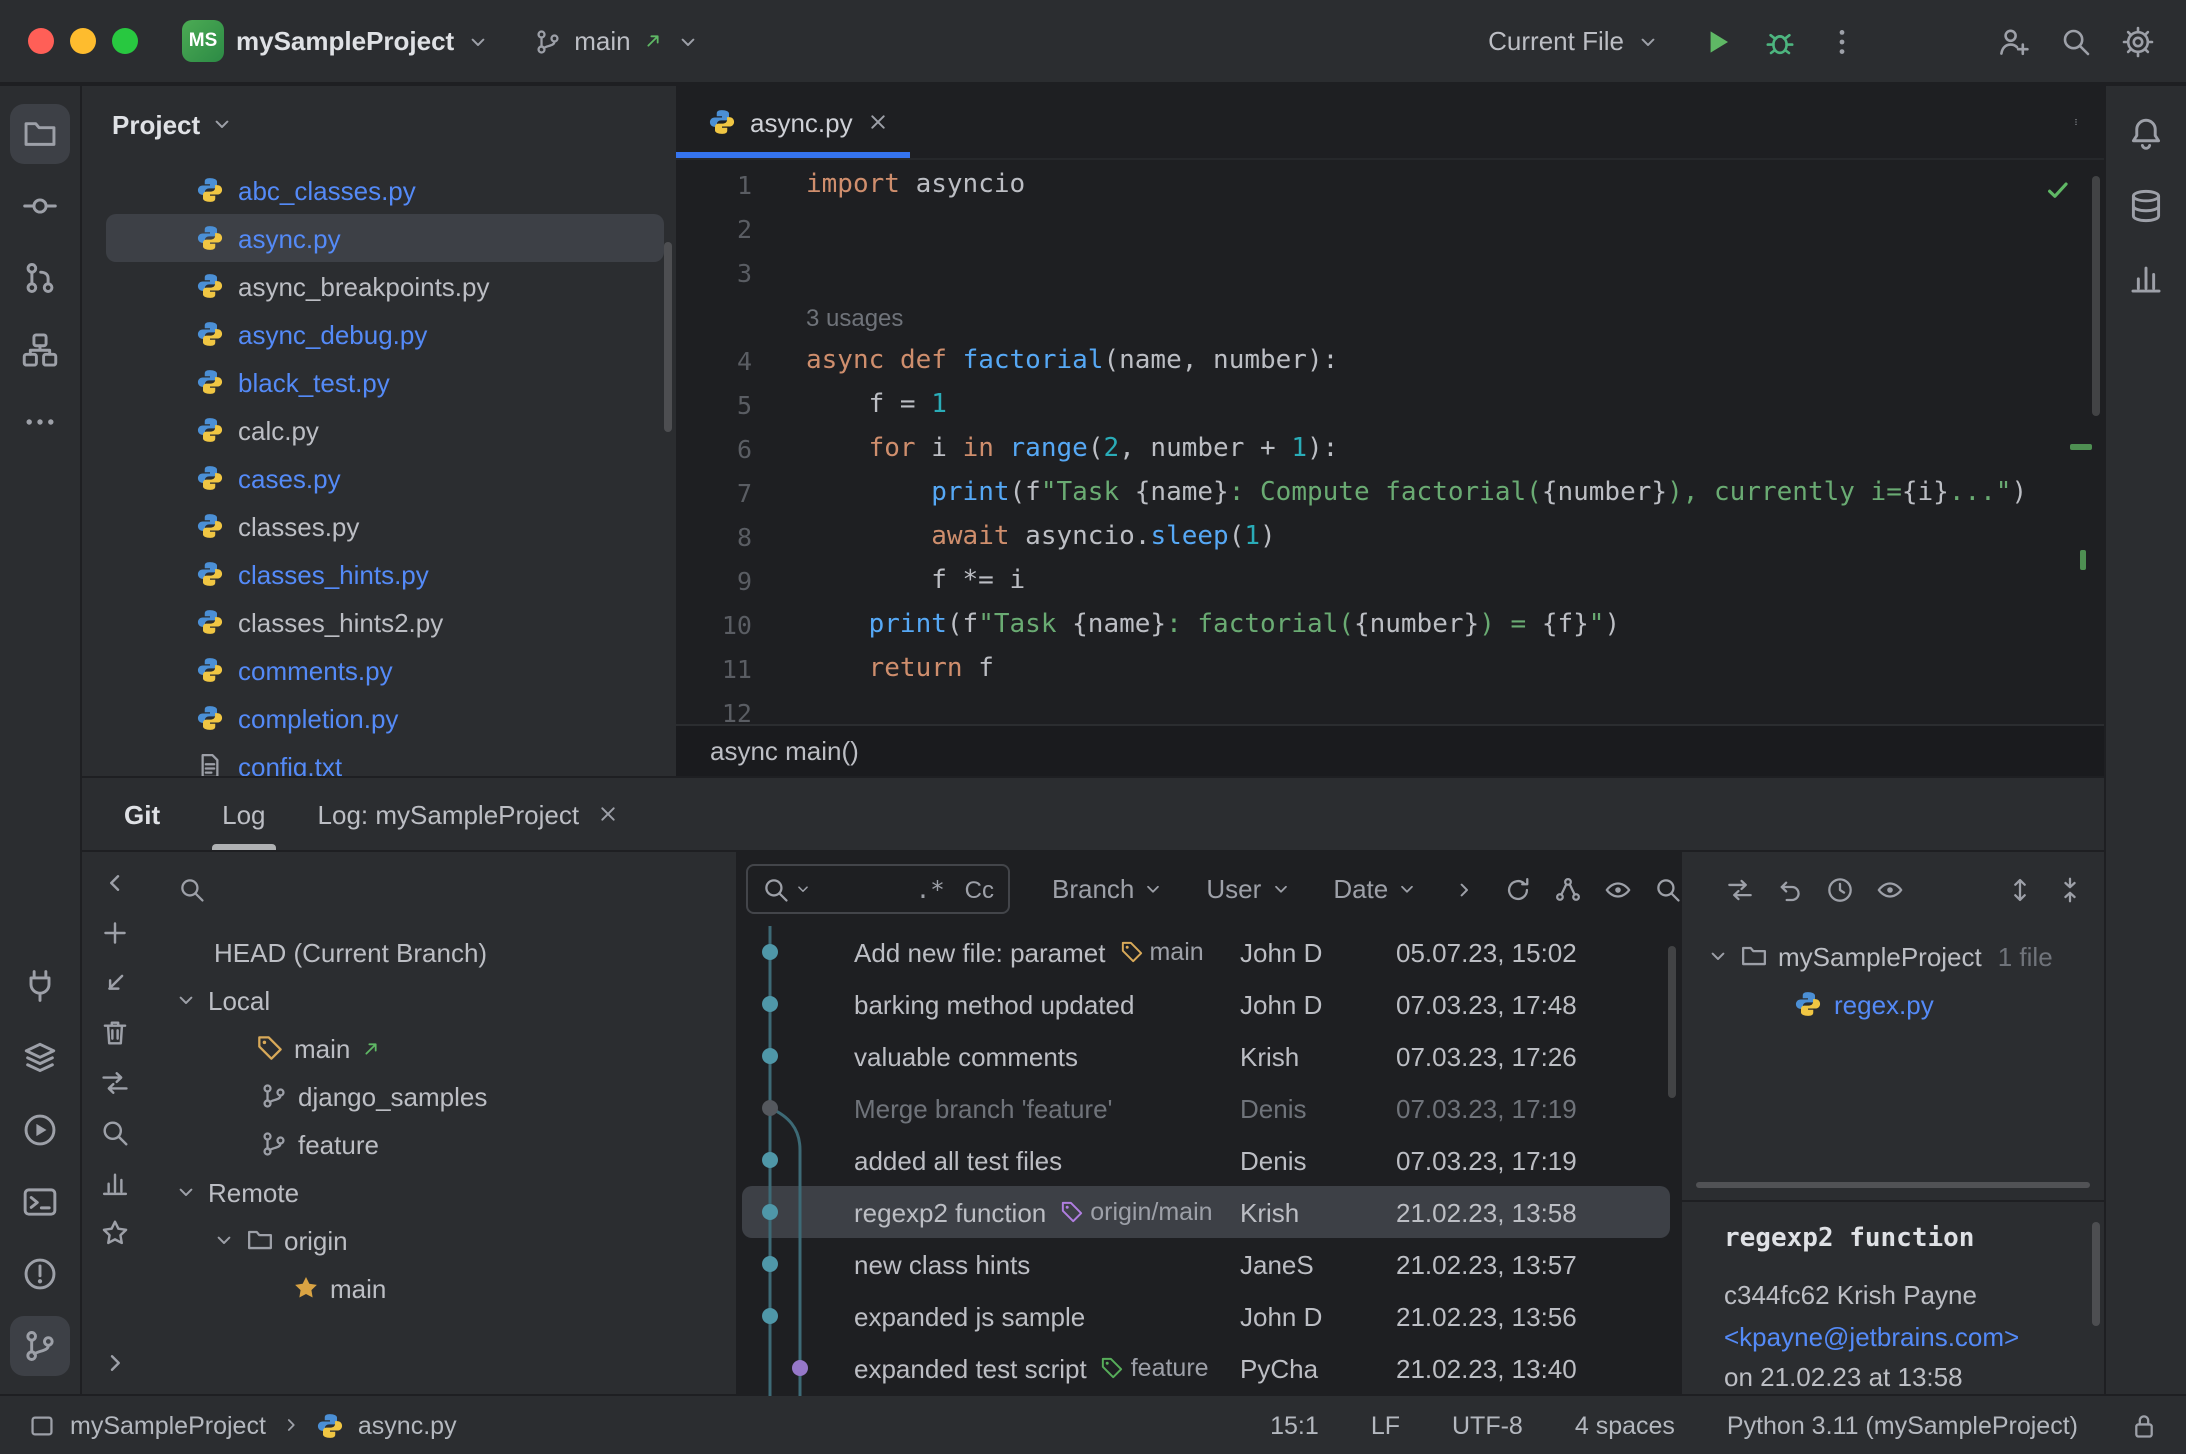  I want to click on eye-icon, so click(1618, 889).